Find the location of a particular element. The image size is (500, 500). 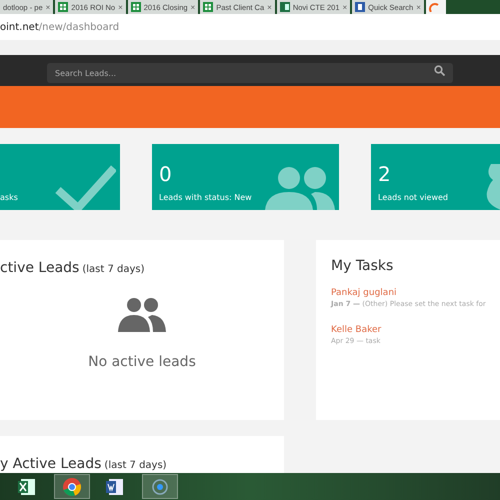

address-field: oint.net/new/dashboard is located at coordinates (60, 27).